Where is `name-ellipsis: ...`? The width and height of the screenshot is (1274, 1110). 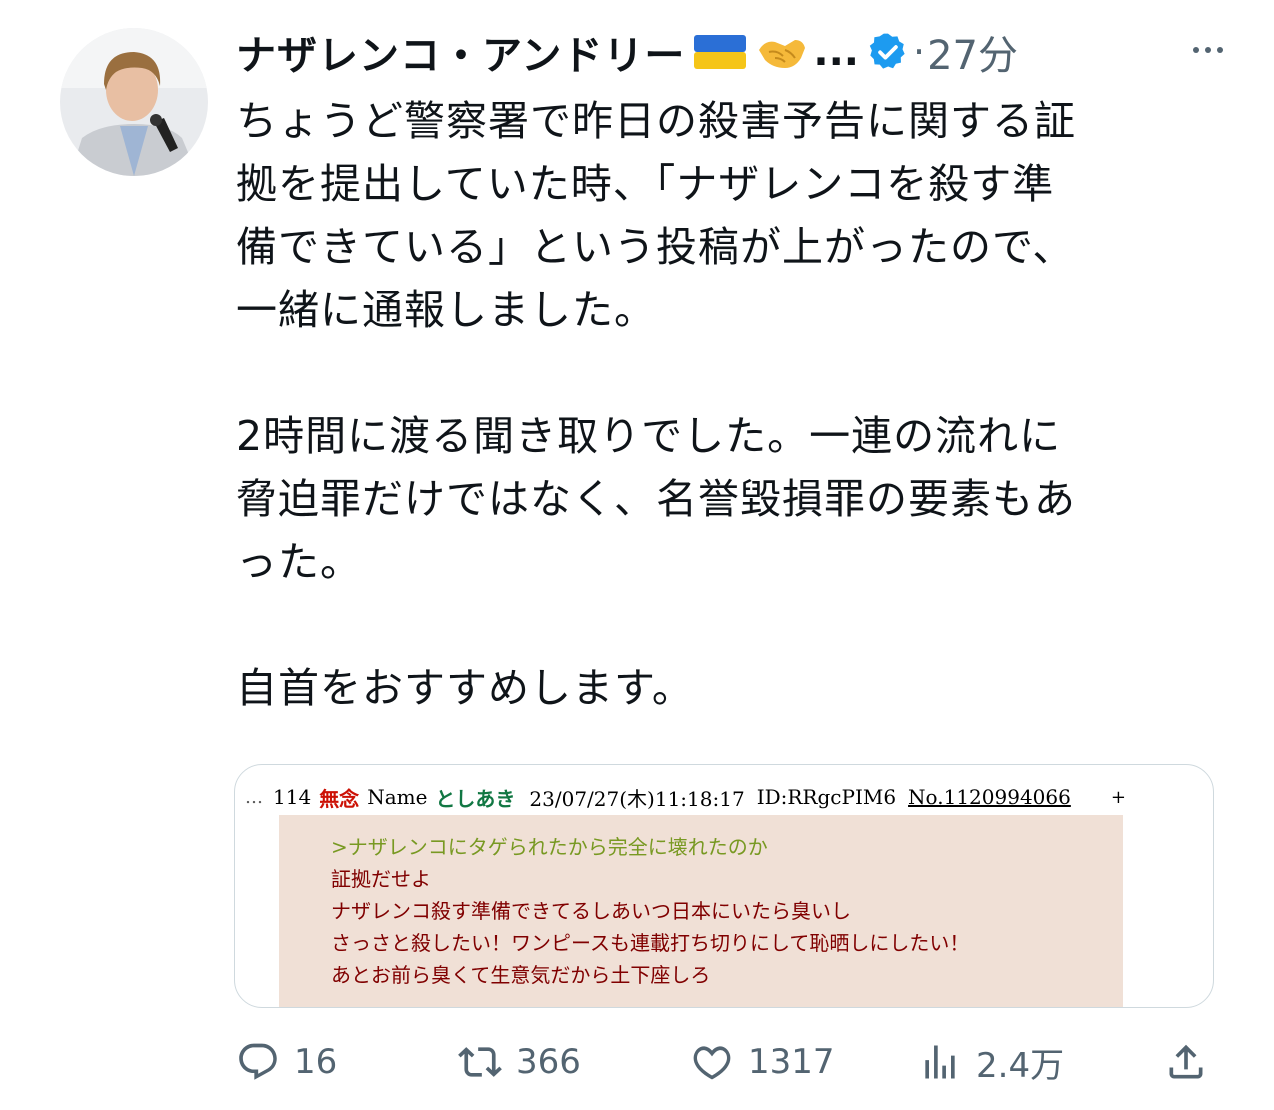
name-ellipsis: ... is located at coordinates (836, 52).